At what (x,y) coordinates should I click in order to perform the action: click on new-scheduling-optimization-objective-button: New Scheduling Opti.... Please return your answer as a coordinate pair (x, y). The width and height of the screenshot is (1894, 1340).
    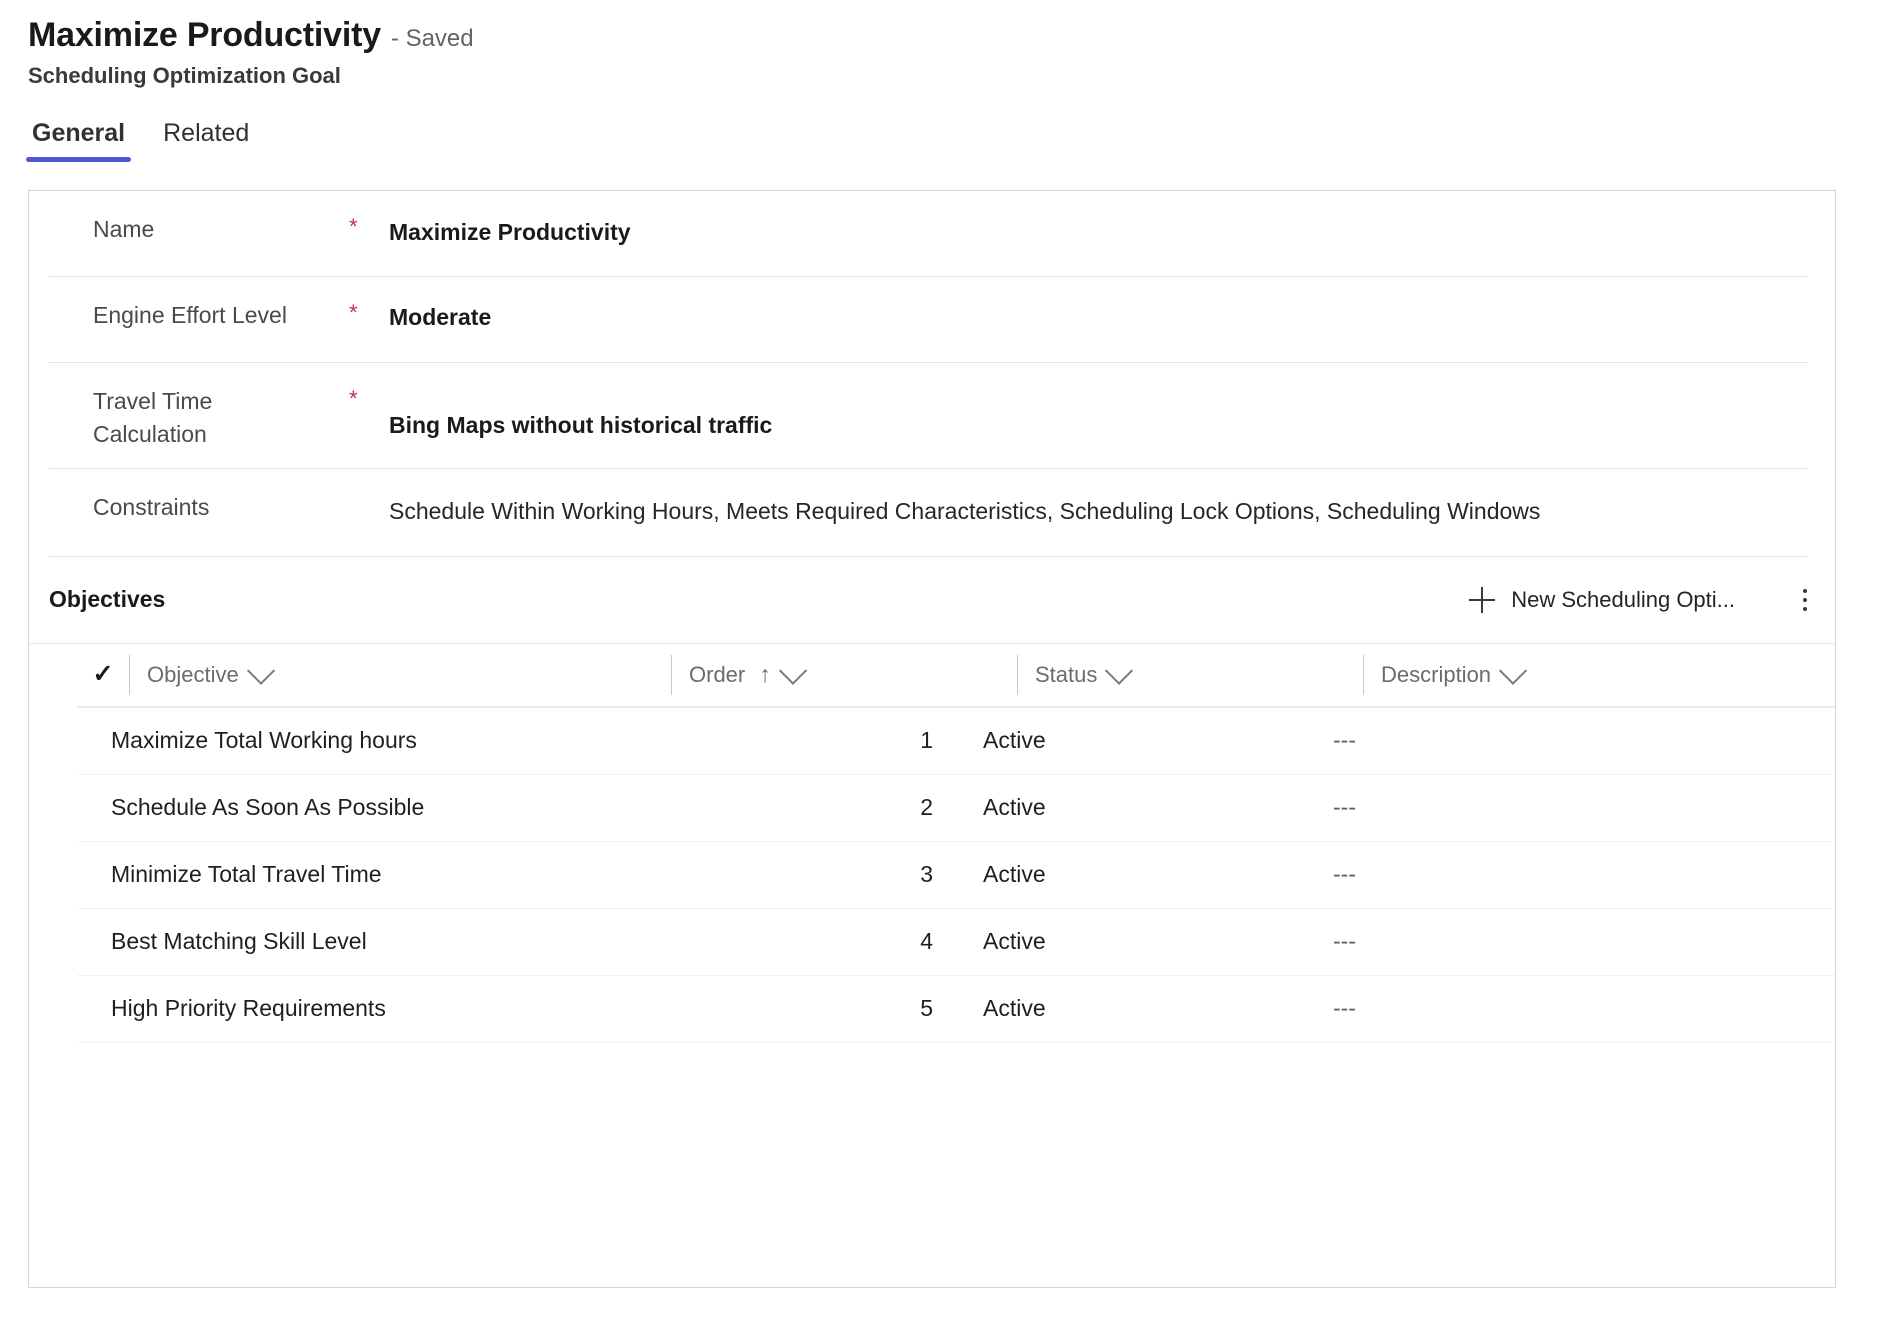
    Looking at the image, I should click on (1602, 600).